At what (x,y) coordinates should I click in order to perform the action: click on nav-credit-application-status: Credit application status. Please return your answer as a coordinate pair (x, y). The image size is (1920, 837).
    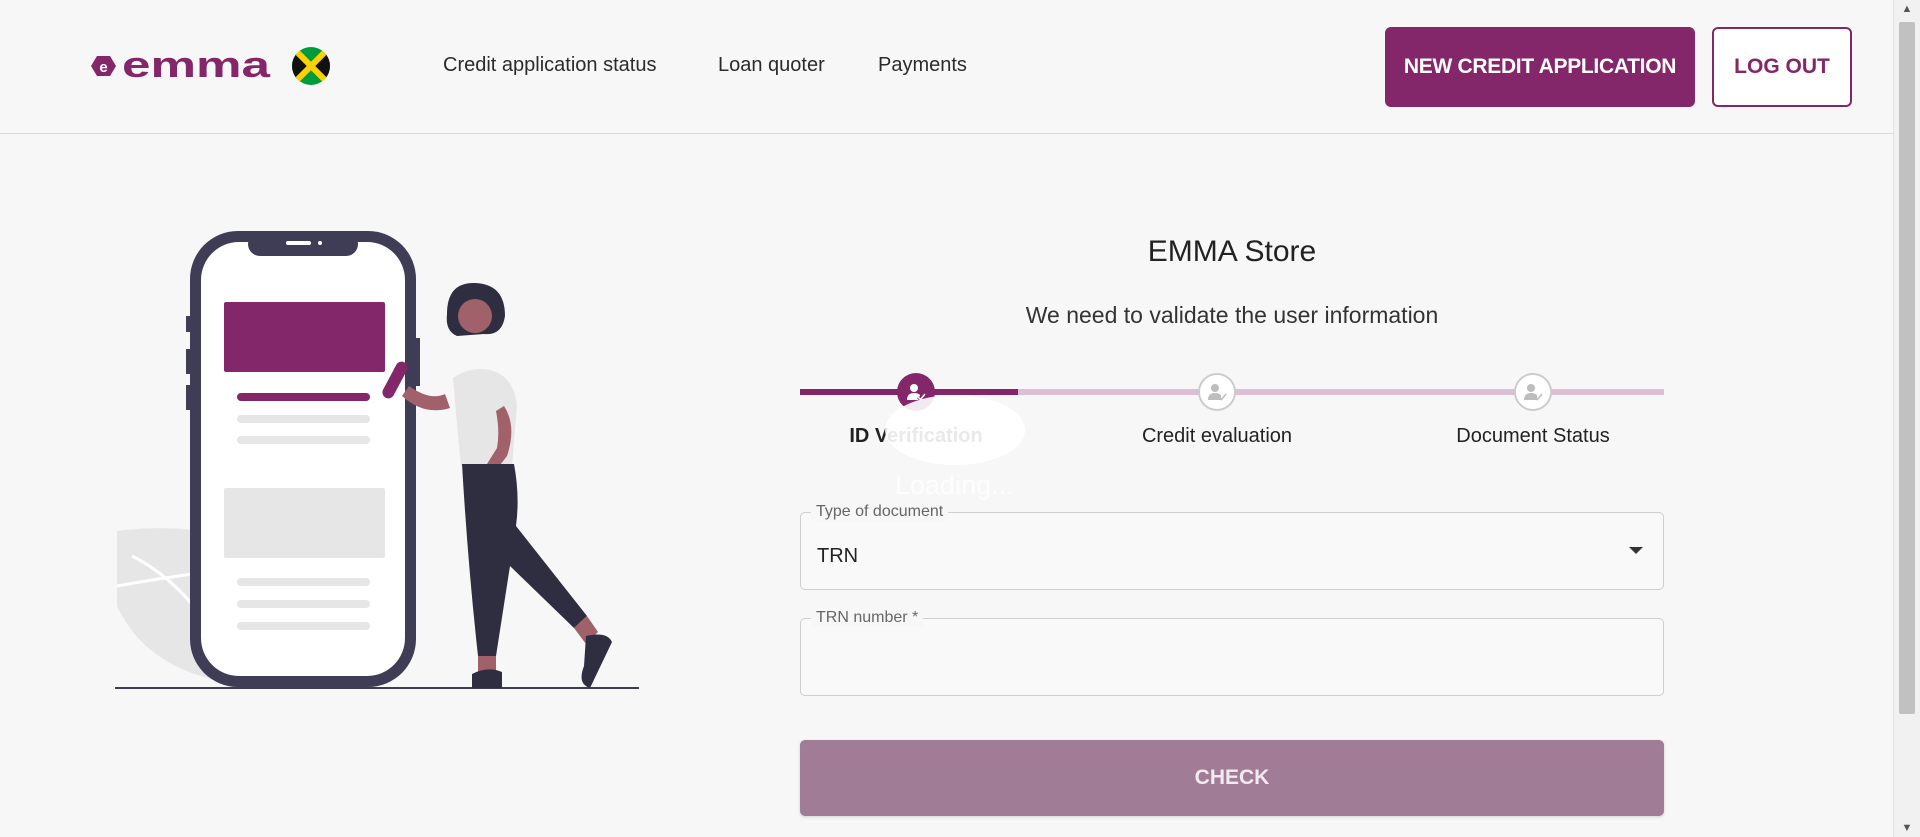
    Looking at the image, I should click on (549, 65).